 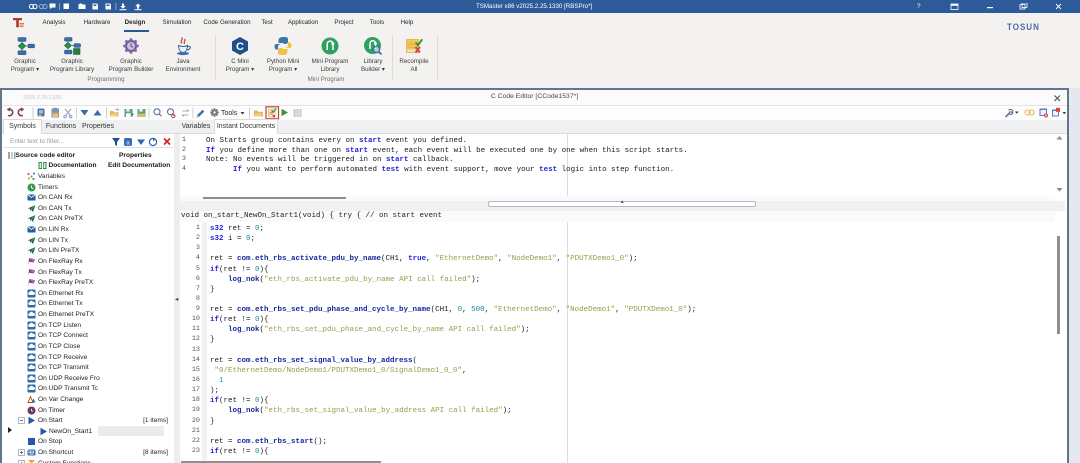 I want to click on svg-text: C, so click(x=240, y=47).